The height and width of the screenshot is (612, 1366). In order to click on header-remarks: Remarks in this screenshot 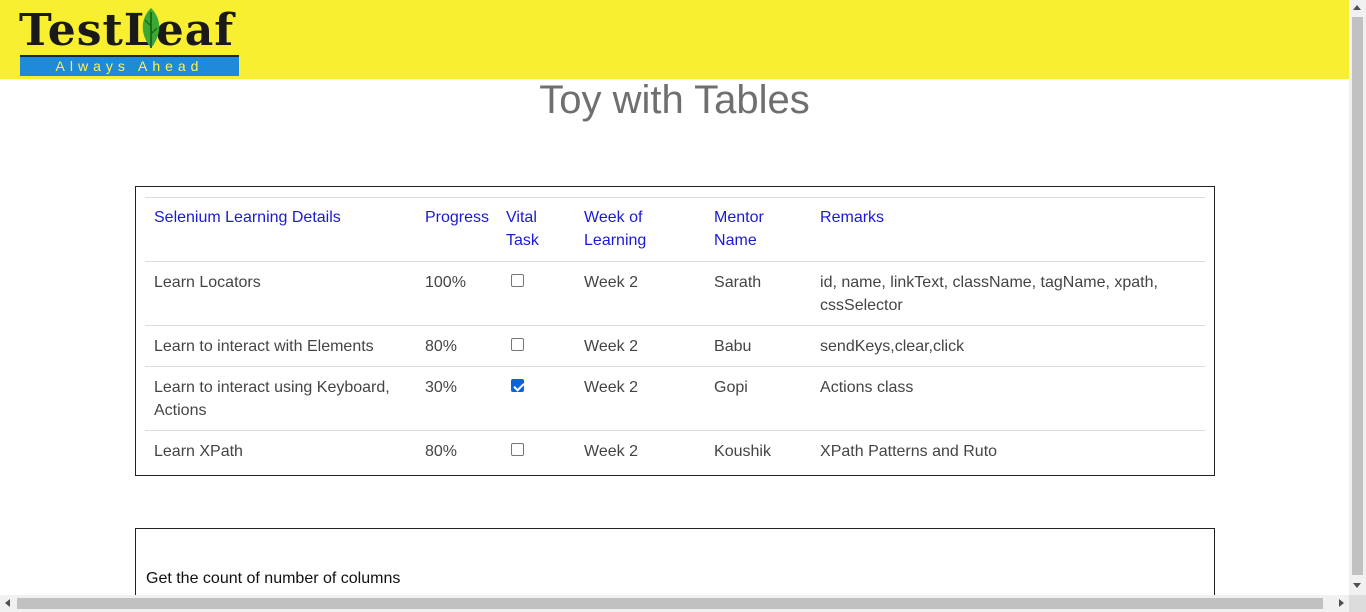, I will do `click(852, 217)`.